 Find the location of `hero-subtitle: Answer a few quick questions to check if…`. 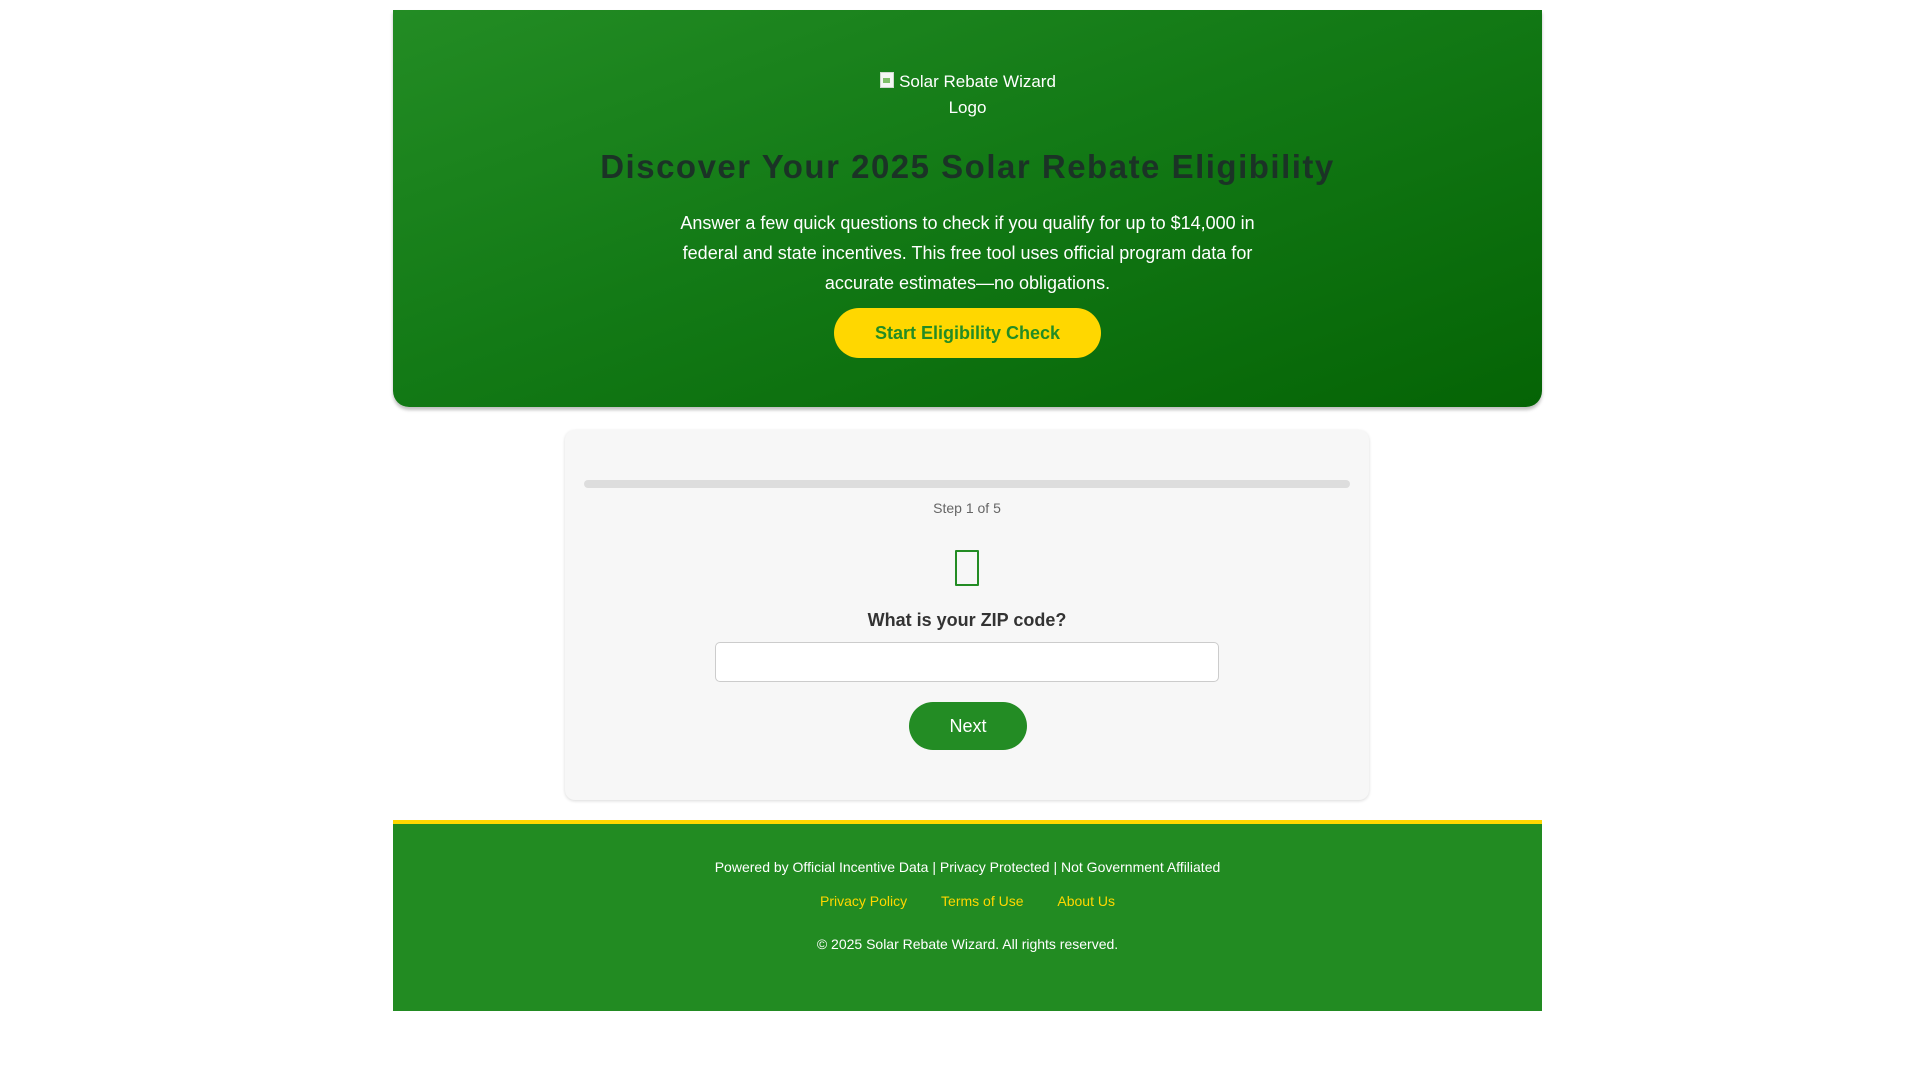

hero-subtitle: Answer a few quick questions to check if… is located at coordinates (967, 253).